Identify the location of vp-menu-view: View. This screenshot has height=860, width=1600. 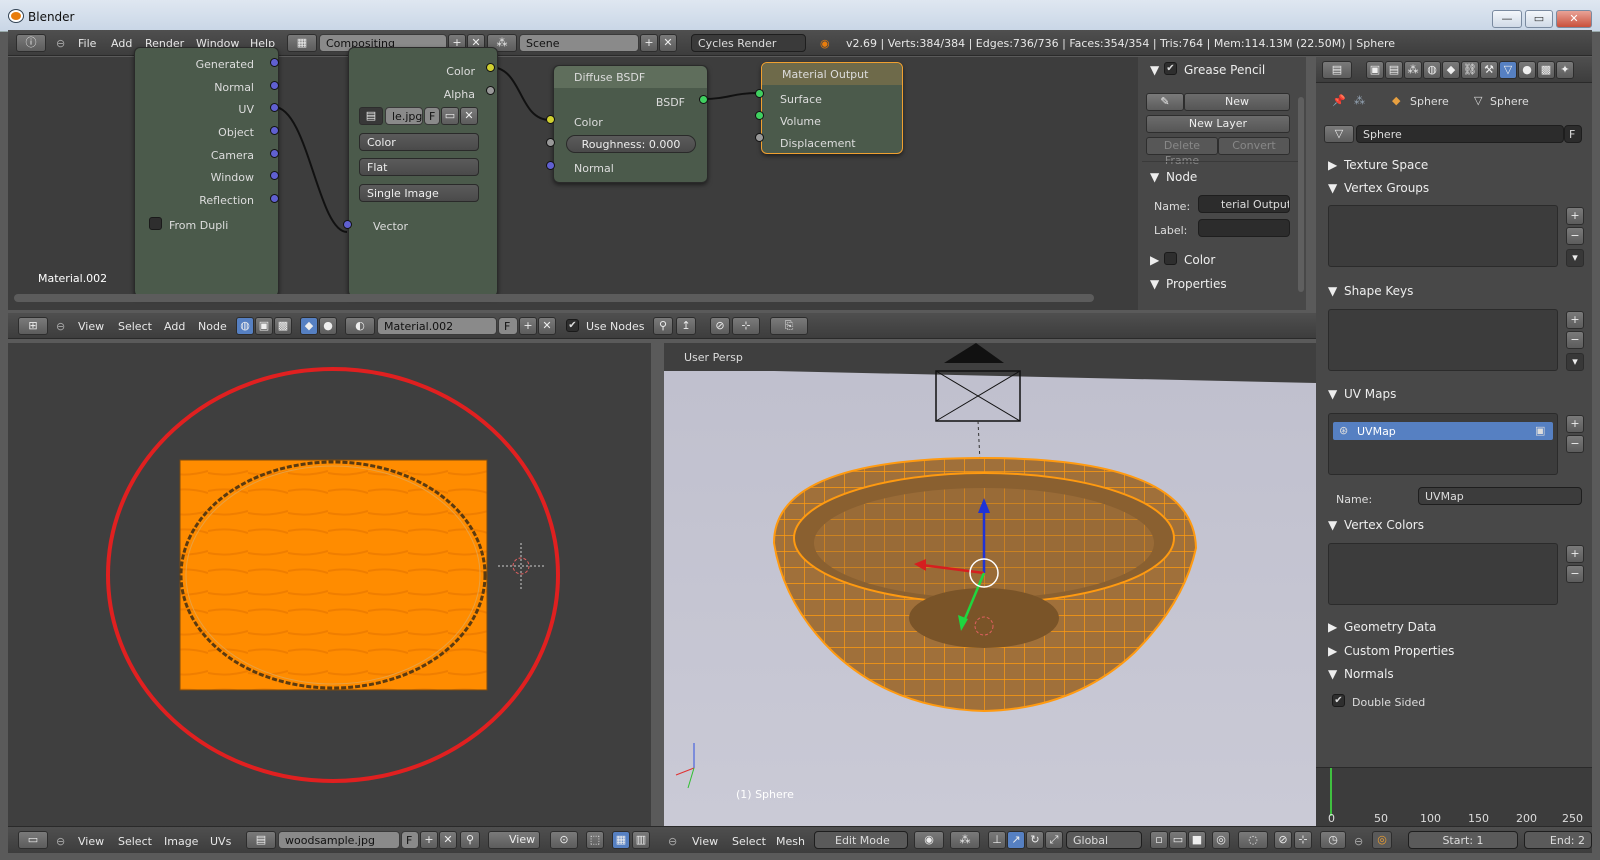
(705, 841).